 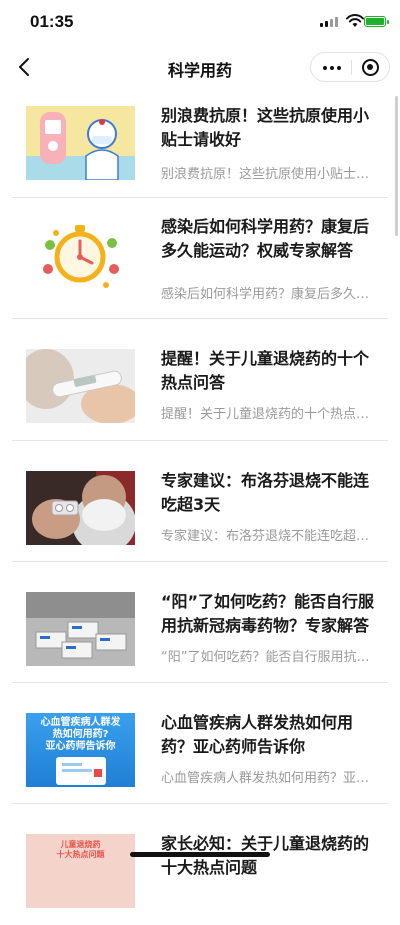 What do you see at coordinates (329, 22) in the screenshot?
I see `signal-icon` at bounding box center [329, 22].